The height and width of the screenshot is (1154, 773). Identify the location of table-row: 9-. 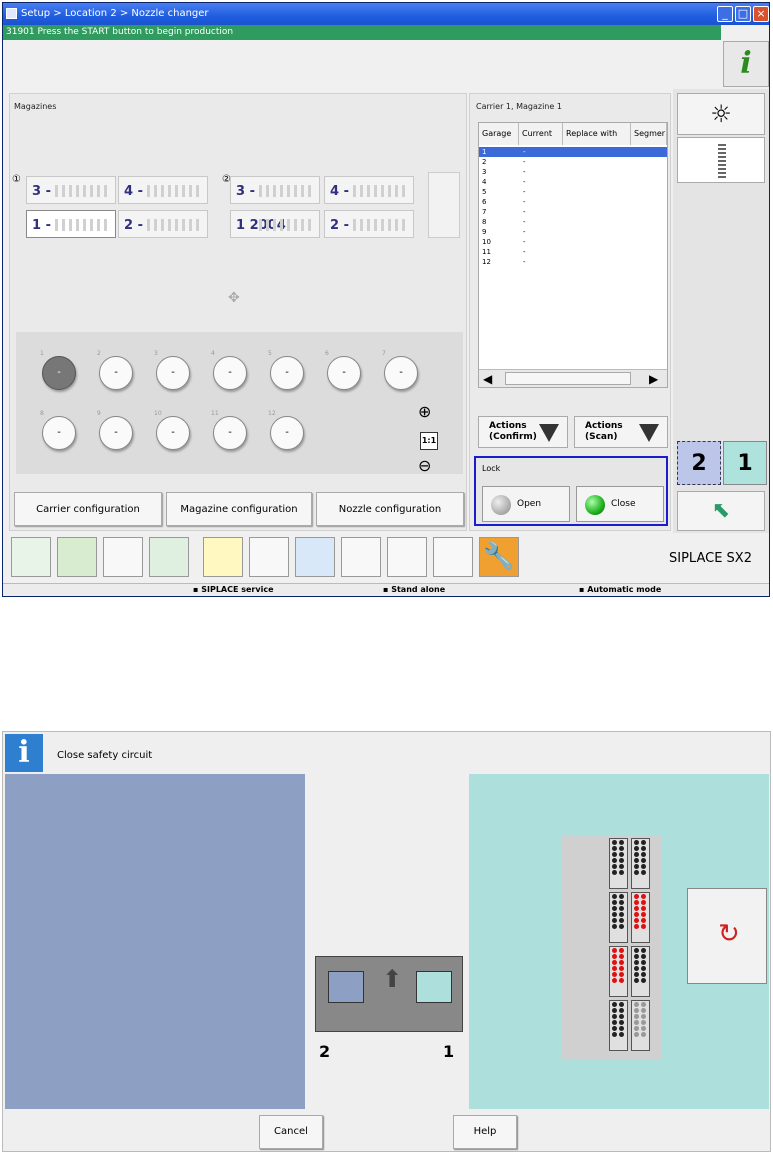
(573, 232).